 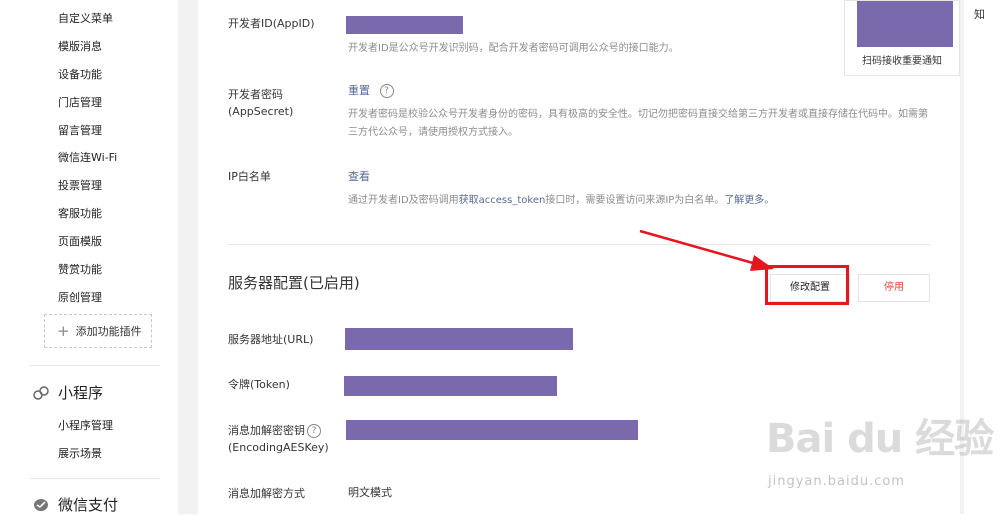 I want to click on sidebar-item-template-message: 模版消息, so click(x=80, y=46).